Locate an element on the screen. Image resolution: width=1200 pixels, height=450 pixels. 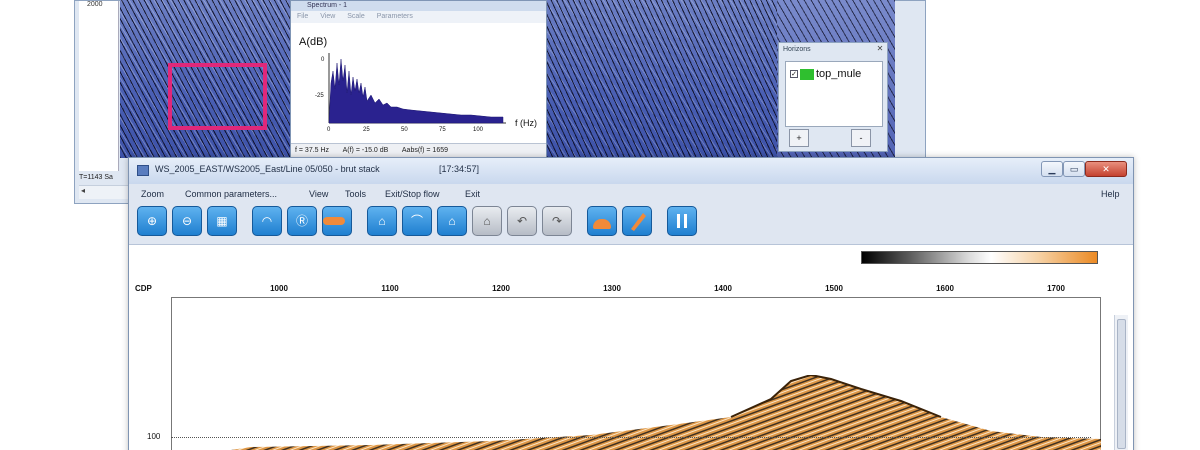
horizon-label: top_mule is located at coordinates (839, 74).